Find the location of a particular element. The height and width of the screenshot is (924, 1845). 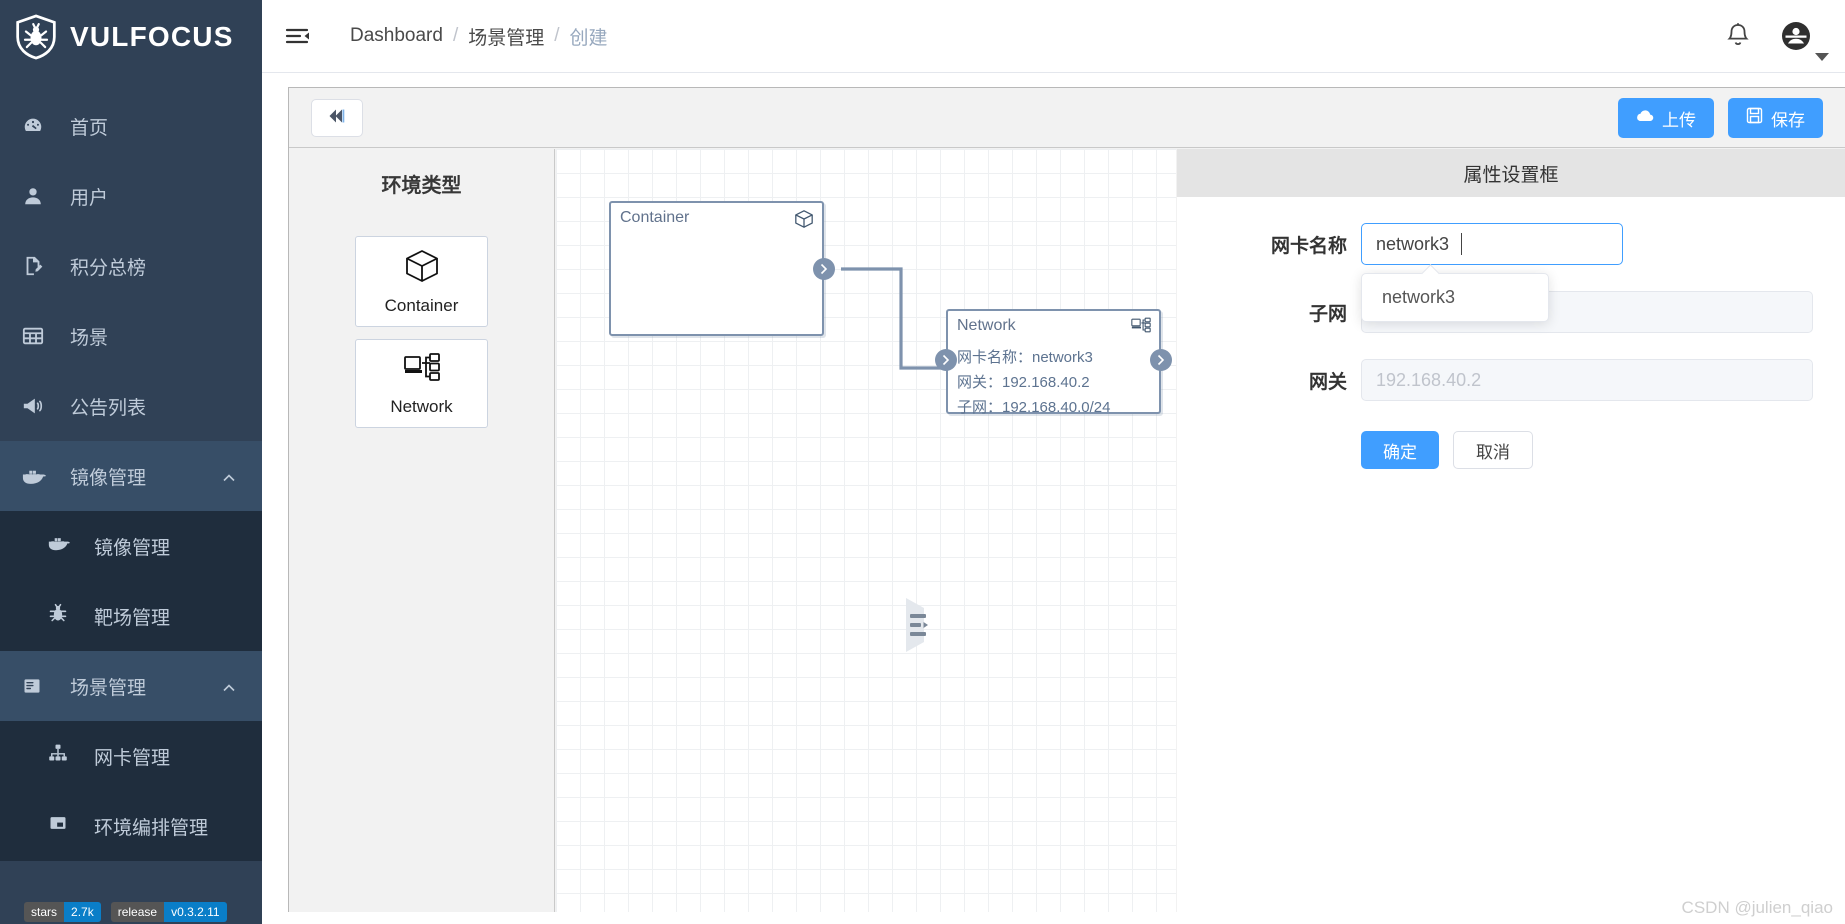

sidebar-item-label: 用户 is located at coordinates (89, 198).